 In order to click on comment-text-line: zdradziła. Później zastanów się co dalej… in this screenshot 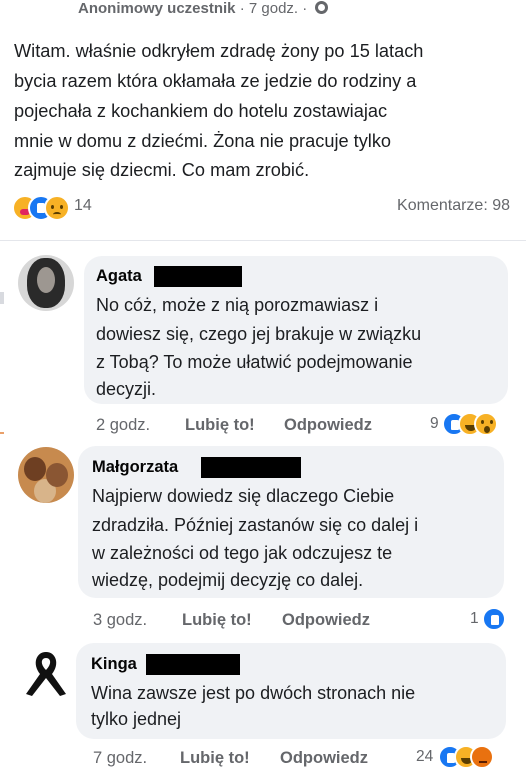, I will do `click(255, 525)`.